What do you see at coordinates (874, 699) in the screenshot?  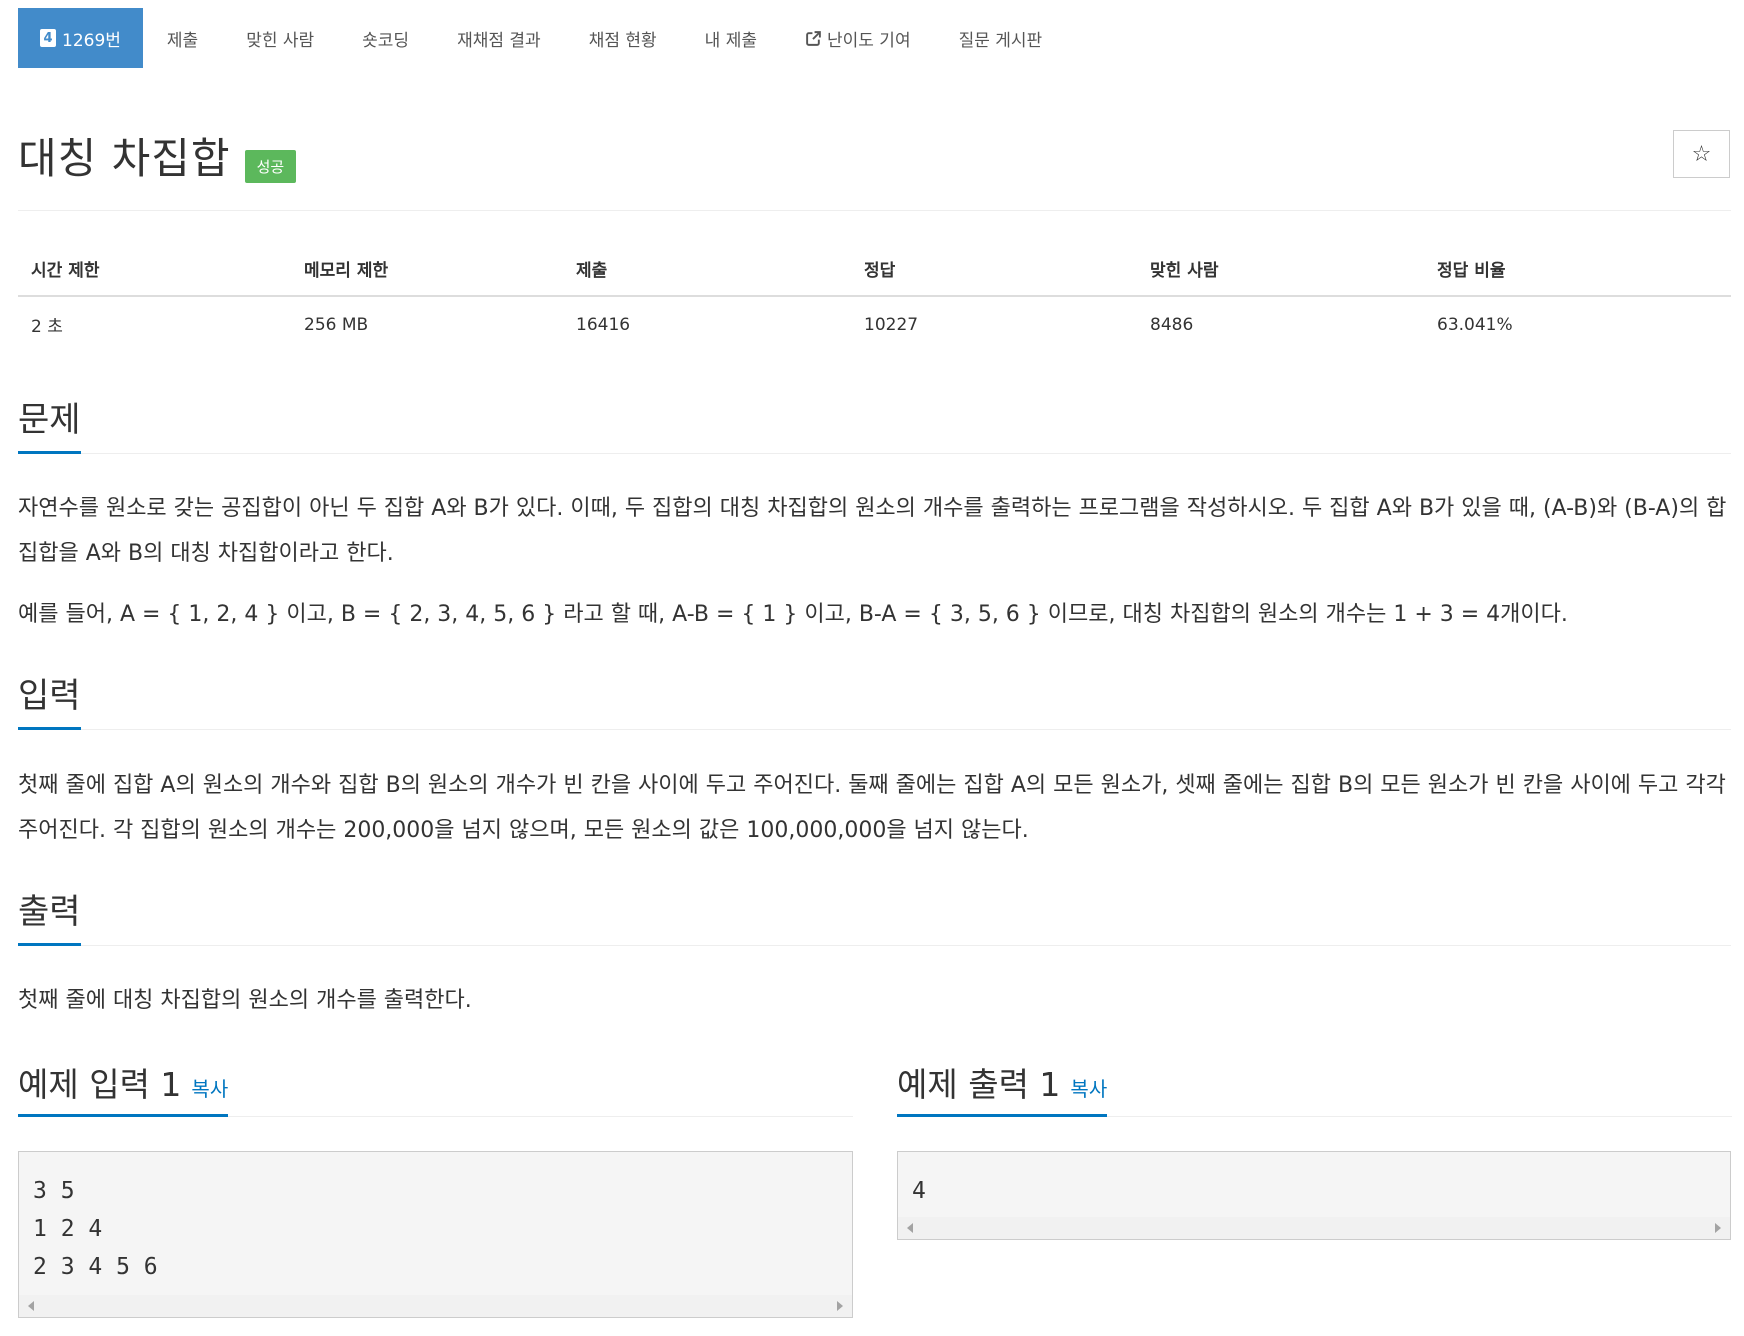 I see `input-section-header: 입력` at bounding box center [874, 699].